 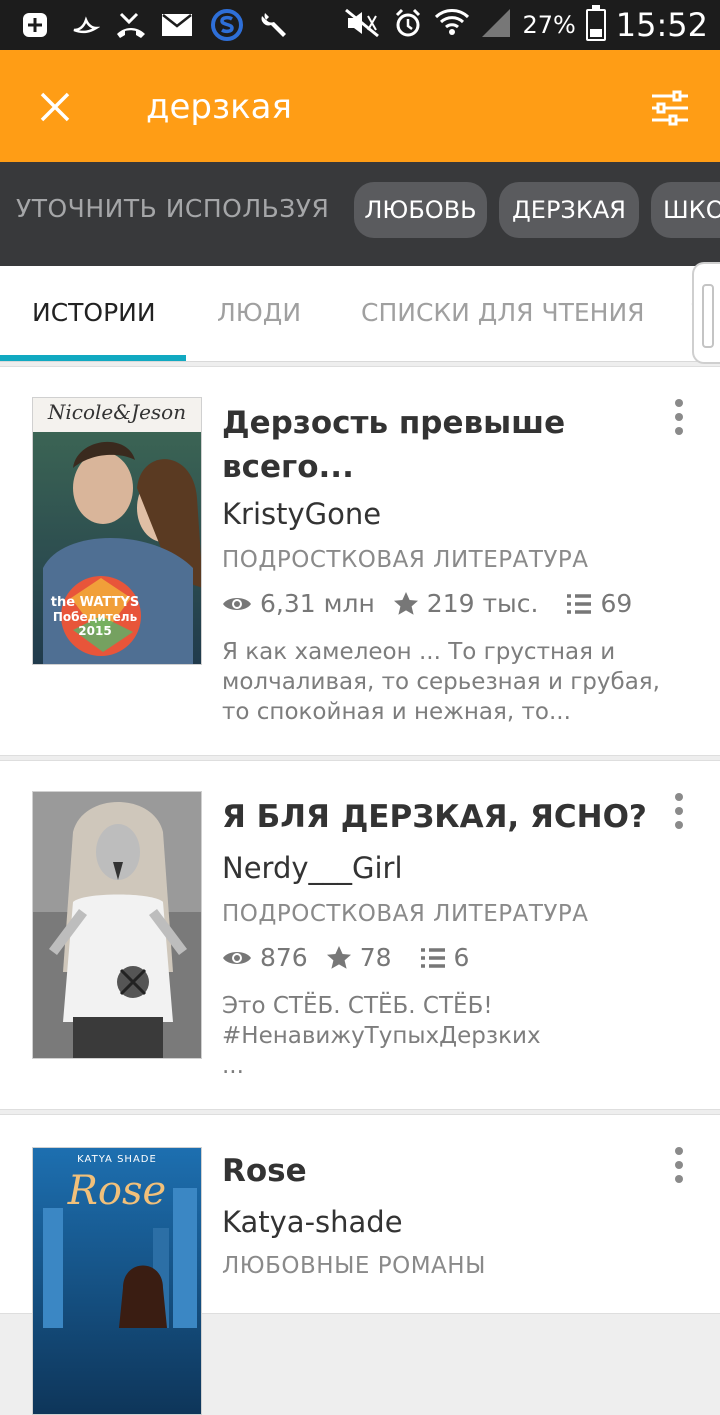 What do you see at coordinates (354, 1266) in the screenshot?
I see `story-genre: ЛЮБОВНЫЕ РОМАНЫ` at bounding box center [354, 1266].